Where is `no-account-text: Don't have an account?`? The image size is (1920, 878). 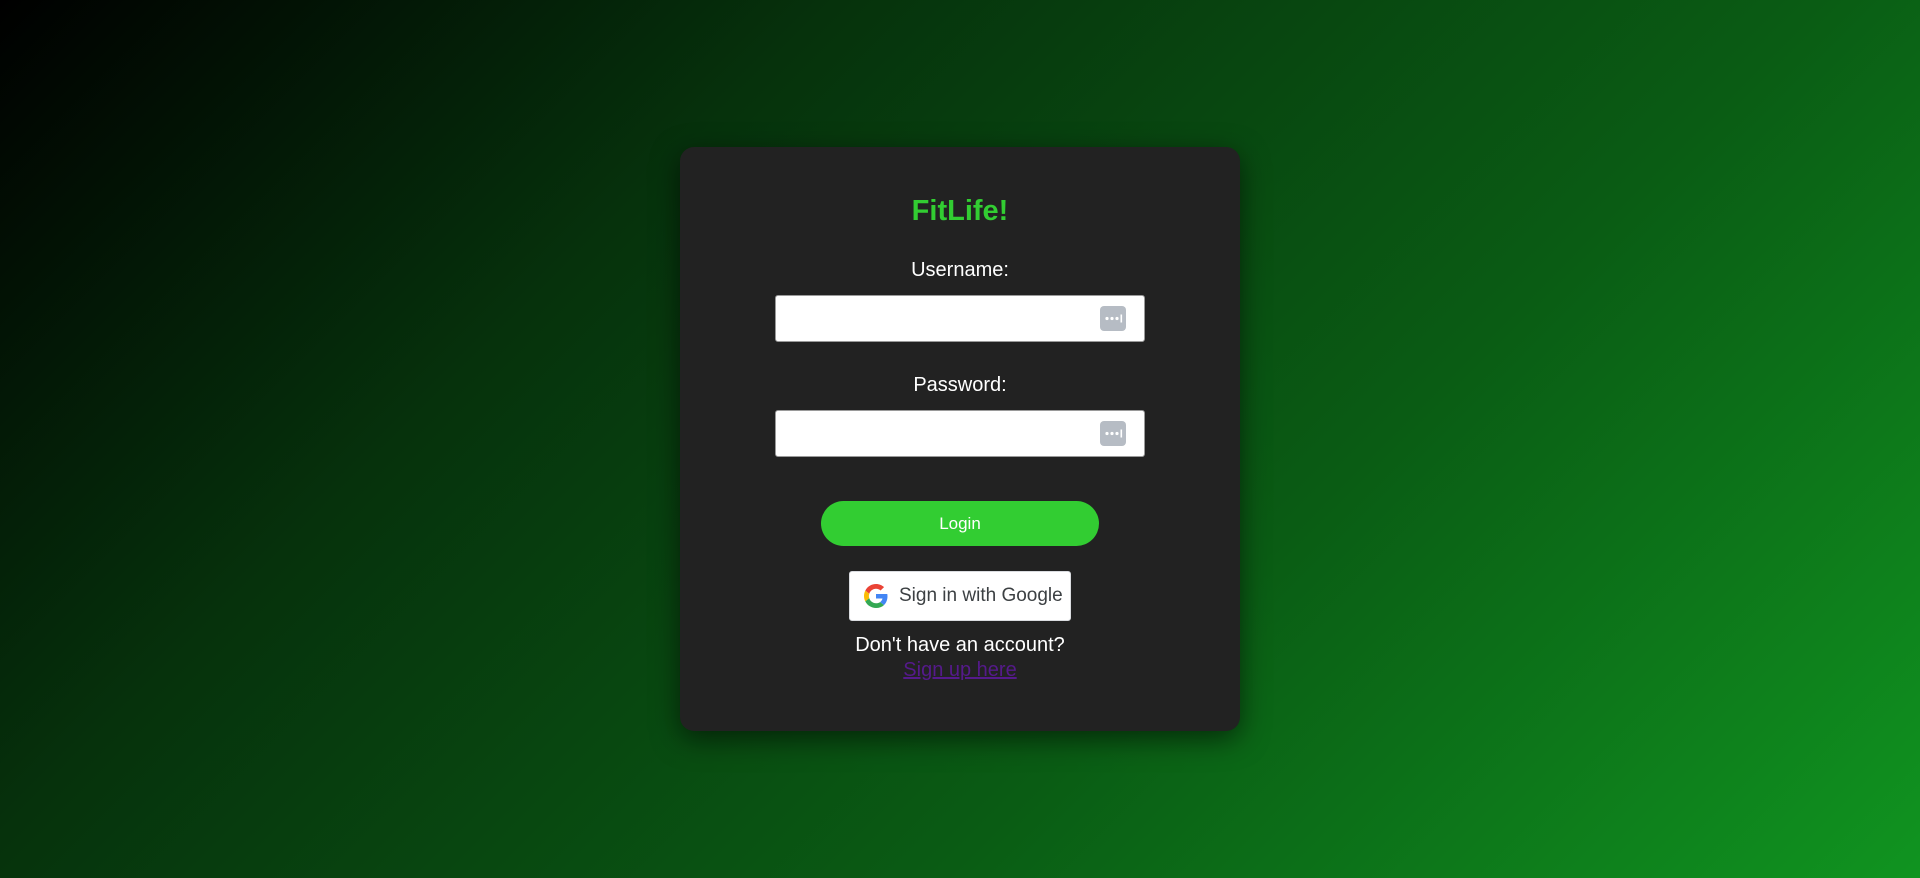 no-account-text: Don't have an account? is located at coordinates (960, 645).